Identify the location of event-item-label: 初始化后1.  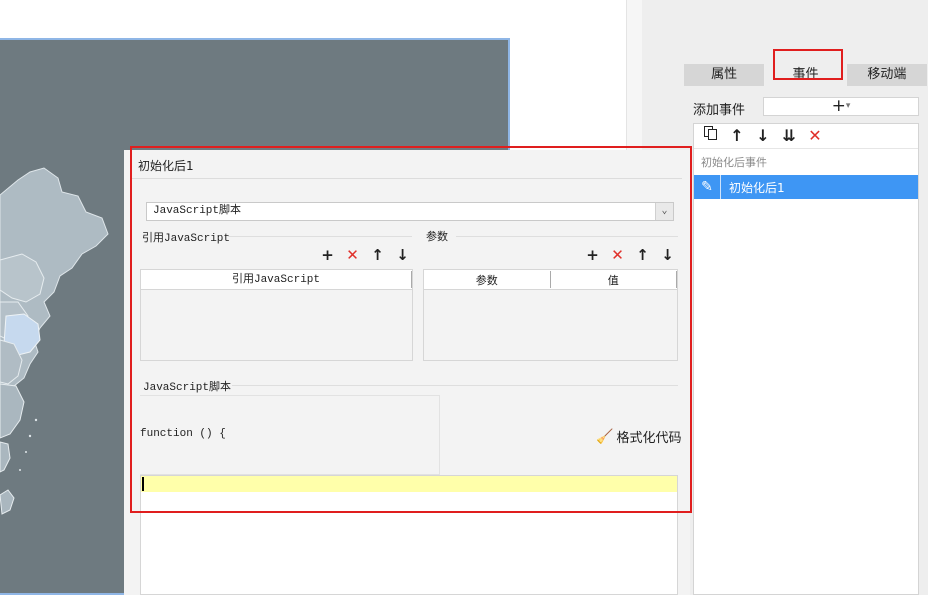
(757, 187).